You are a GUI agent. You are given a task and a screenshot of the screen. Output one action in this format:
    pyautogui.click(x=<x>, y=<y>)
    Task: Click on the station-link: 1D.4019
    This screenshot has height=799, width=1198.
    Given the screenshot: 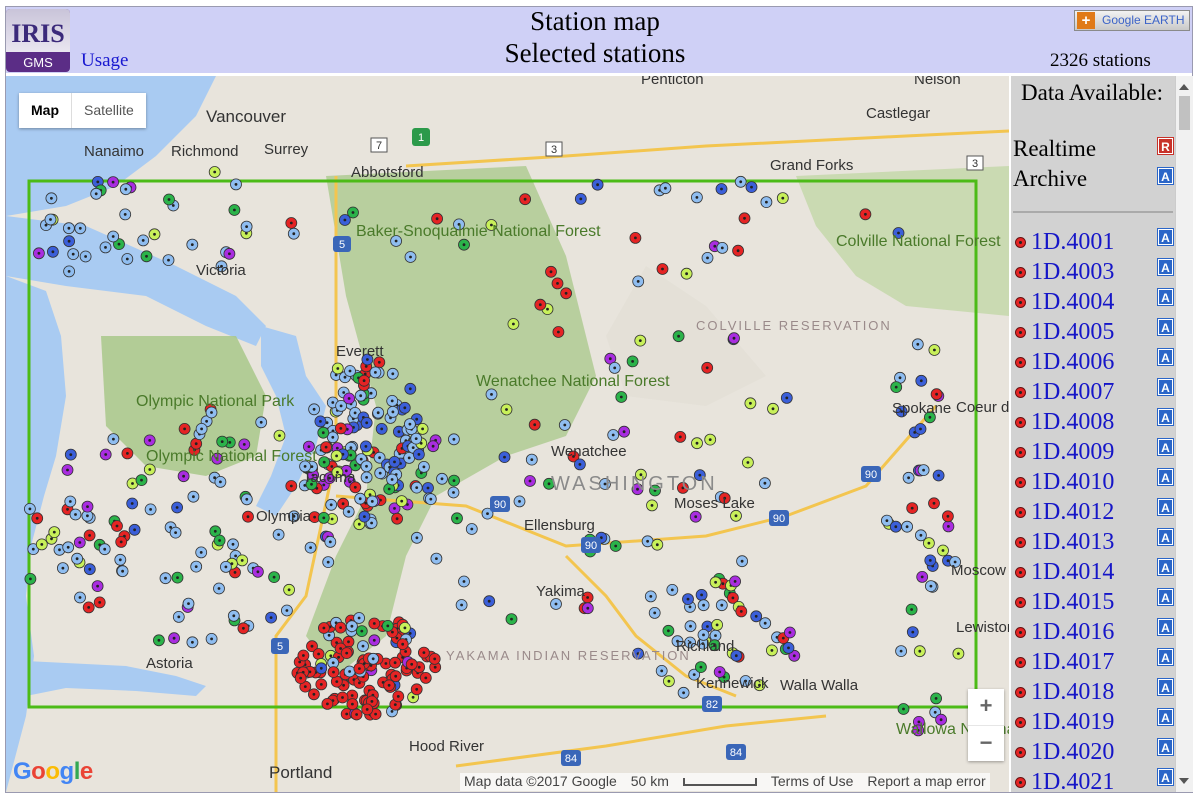 What is the action you would take?
    pyautogui.click(x=1072, y=722)
    